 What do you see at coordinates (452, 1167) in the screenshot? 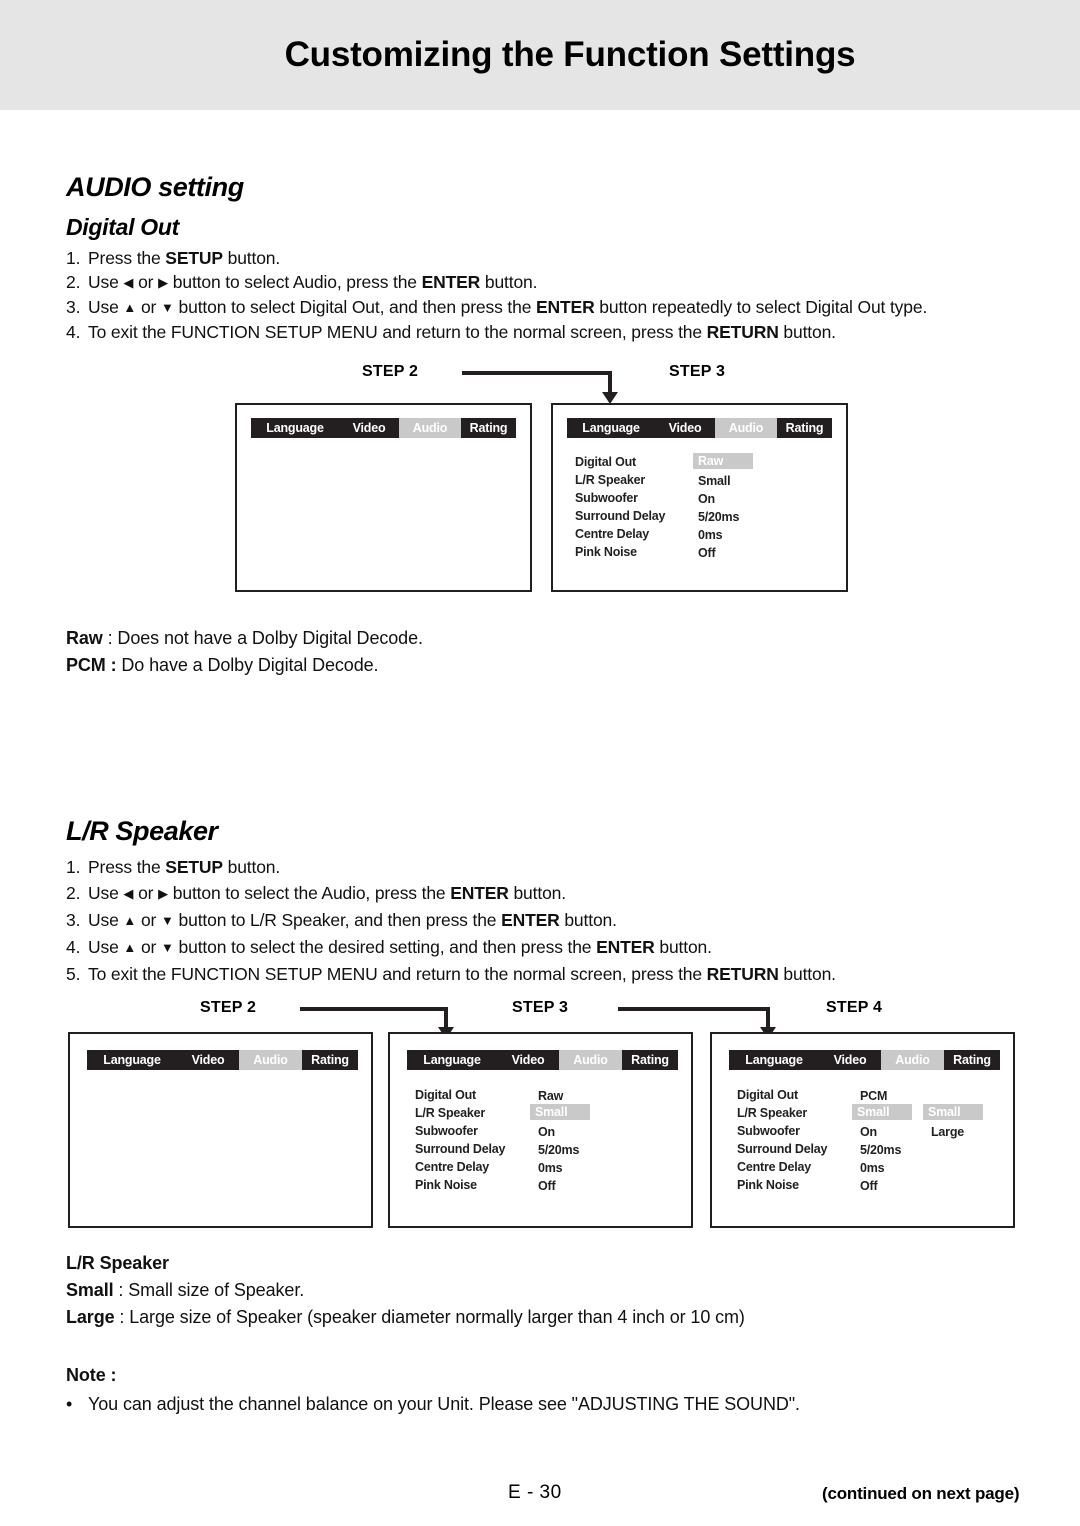
I see `osd-setting-label: Centre Delay` at bounding box center [452, 1167].